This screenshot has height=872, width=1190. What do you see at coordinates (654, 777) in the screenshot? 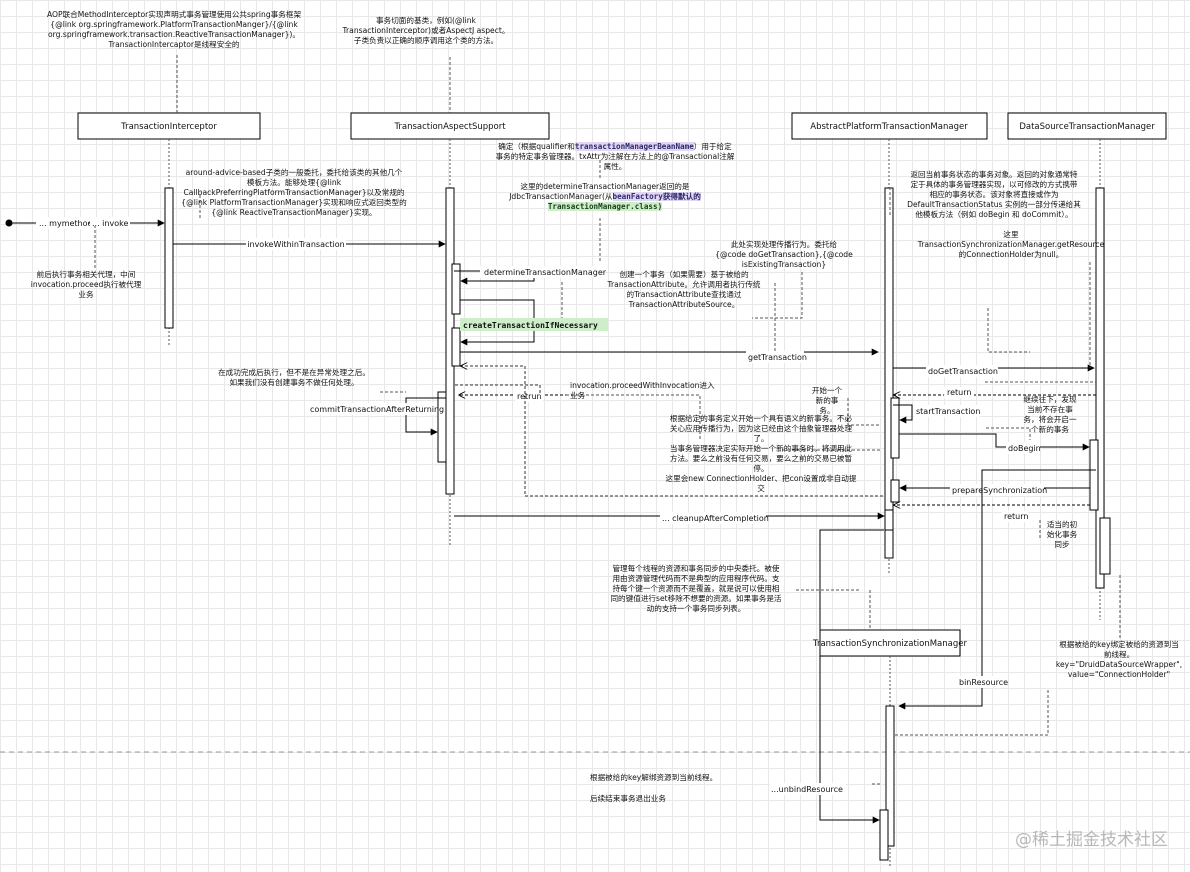
I see `note-unbind-resource: 根据被给的key解绑资源到当前线程。` at bounding box center [654, 777].